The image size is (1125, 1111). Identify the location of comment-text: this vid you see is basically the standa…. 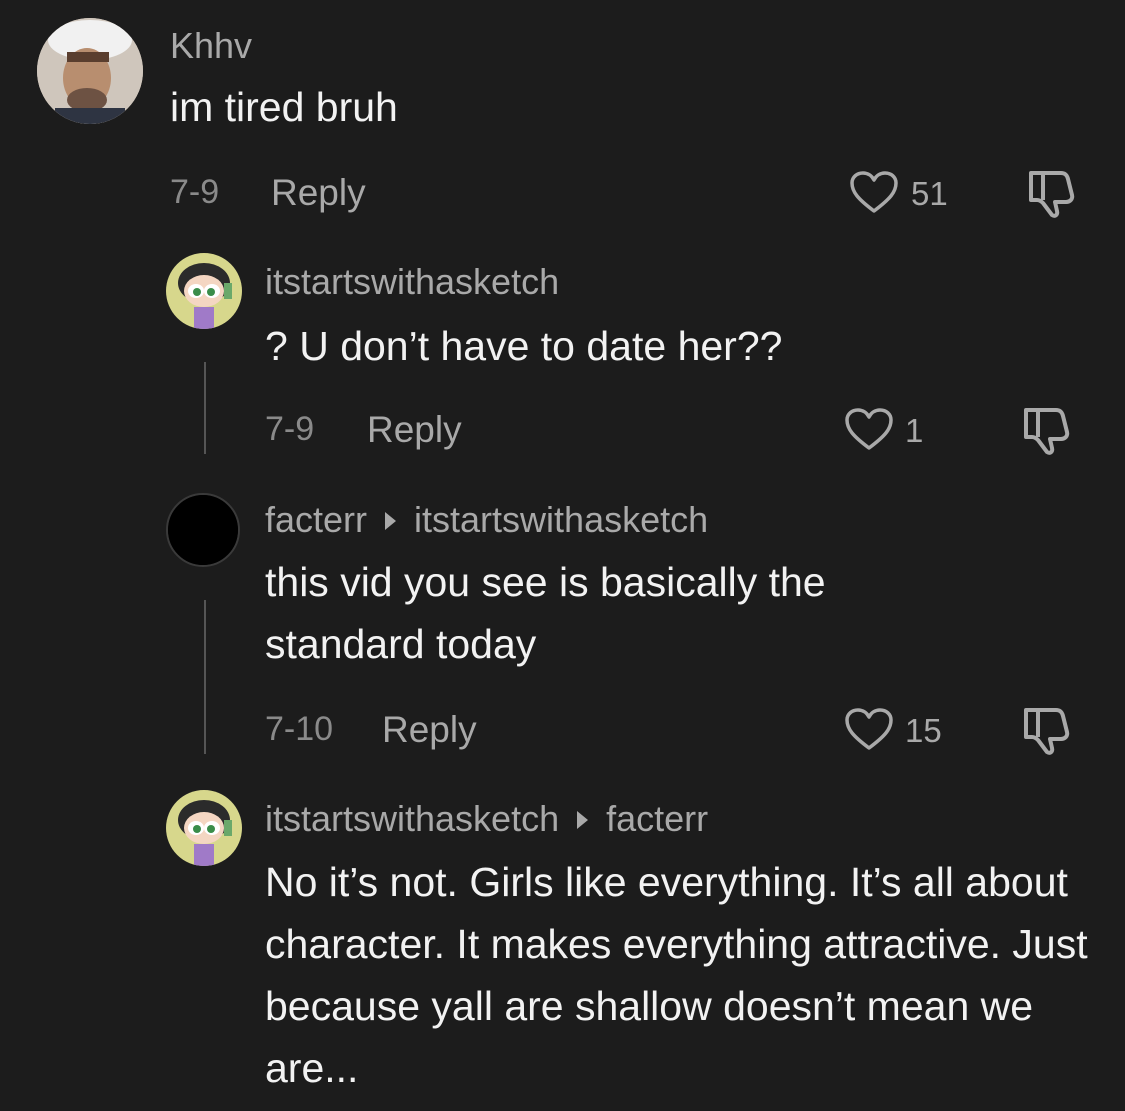
(545, 613).